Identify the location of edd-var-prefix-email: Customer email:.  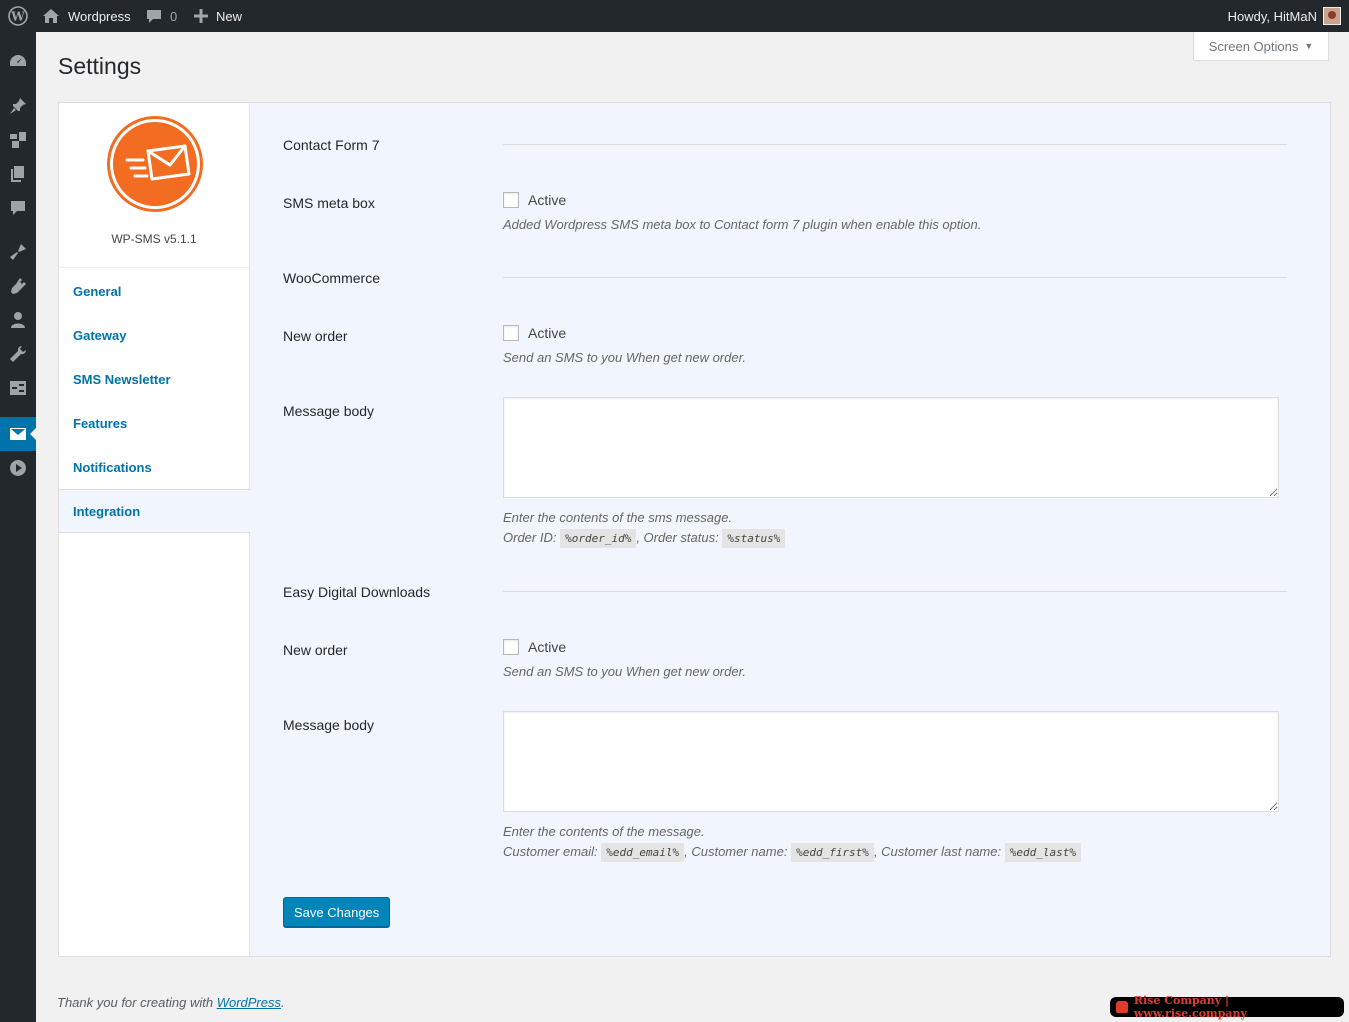
(550, 851).